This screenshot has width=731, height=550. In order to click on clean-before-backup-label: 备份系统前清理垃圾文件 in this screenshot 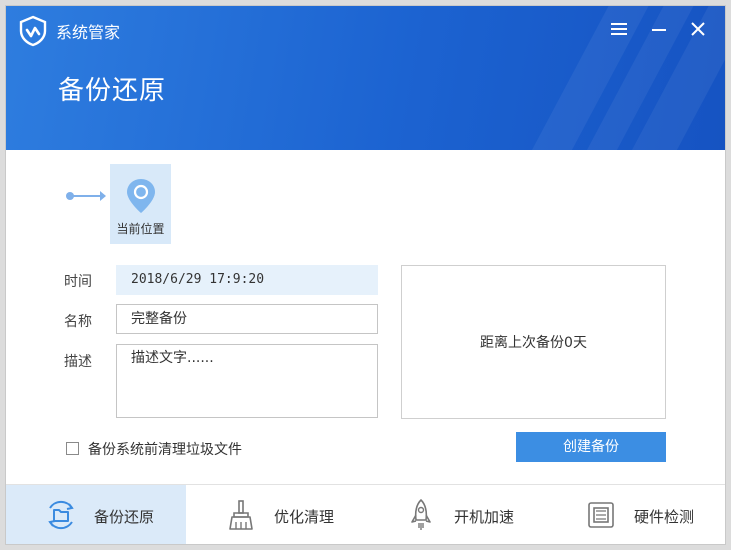, I will do `click(165, 449)`.